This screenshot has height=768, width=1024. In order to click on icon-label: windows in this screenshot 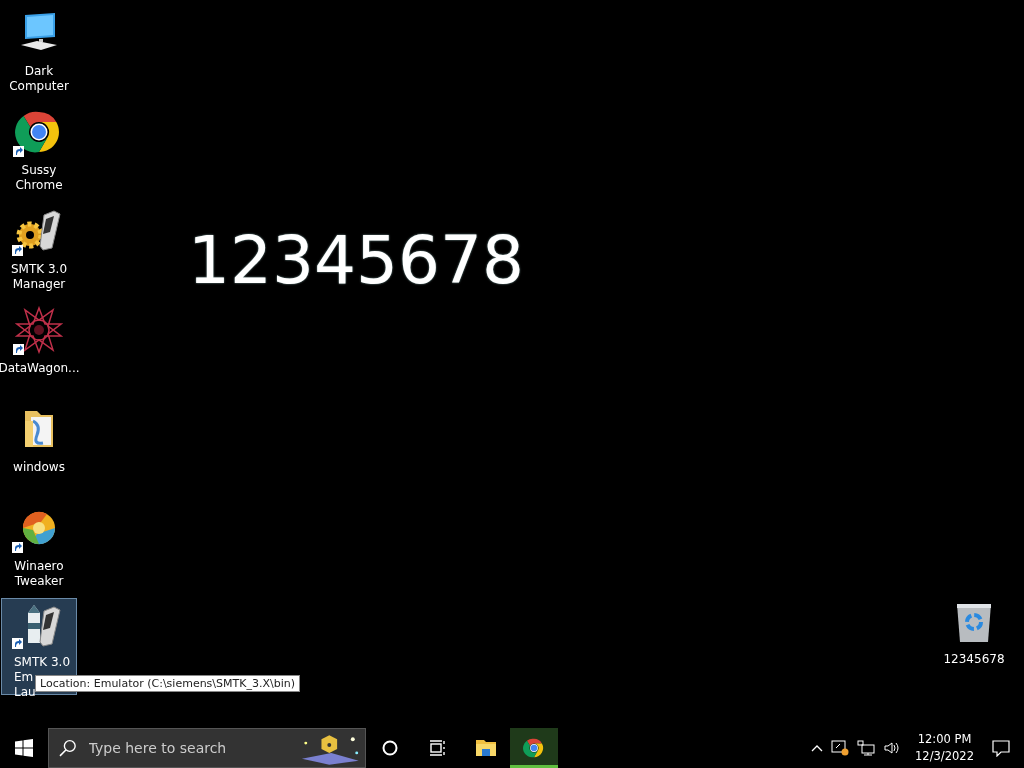, I will do `click(39, 467)`.